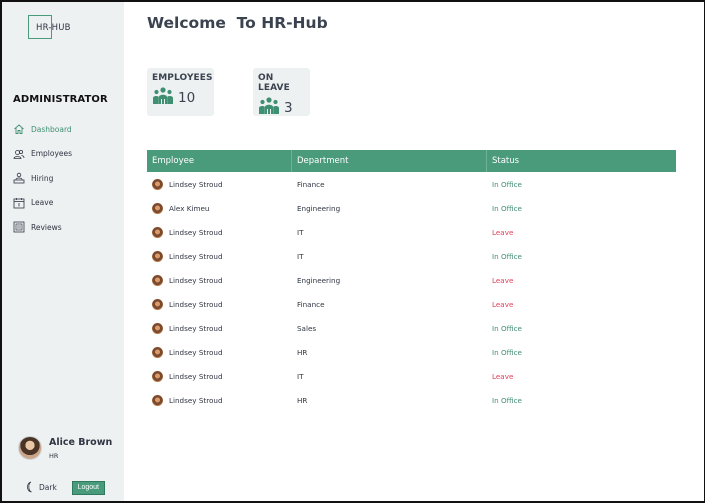 The image size is (705, 503). I want to click on table-row: Lindsey Stroud Finance In Office, so click(411, 184).